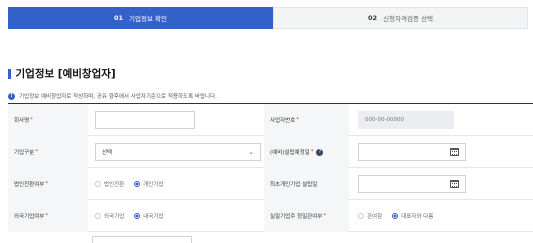 The width and height of the screenshot is (533, 243). What do you see at coordinates (48, 120) in the screenshot?
I see `company-name-label: 회사명 *` at bounding box center [48, 120].